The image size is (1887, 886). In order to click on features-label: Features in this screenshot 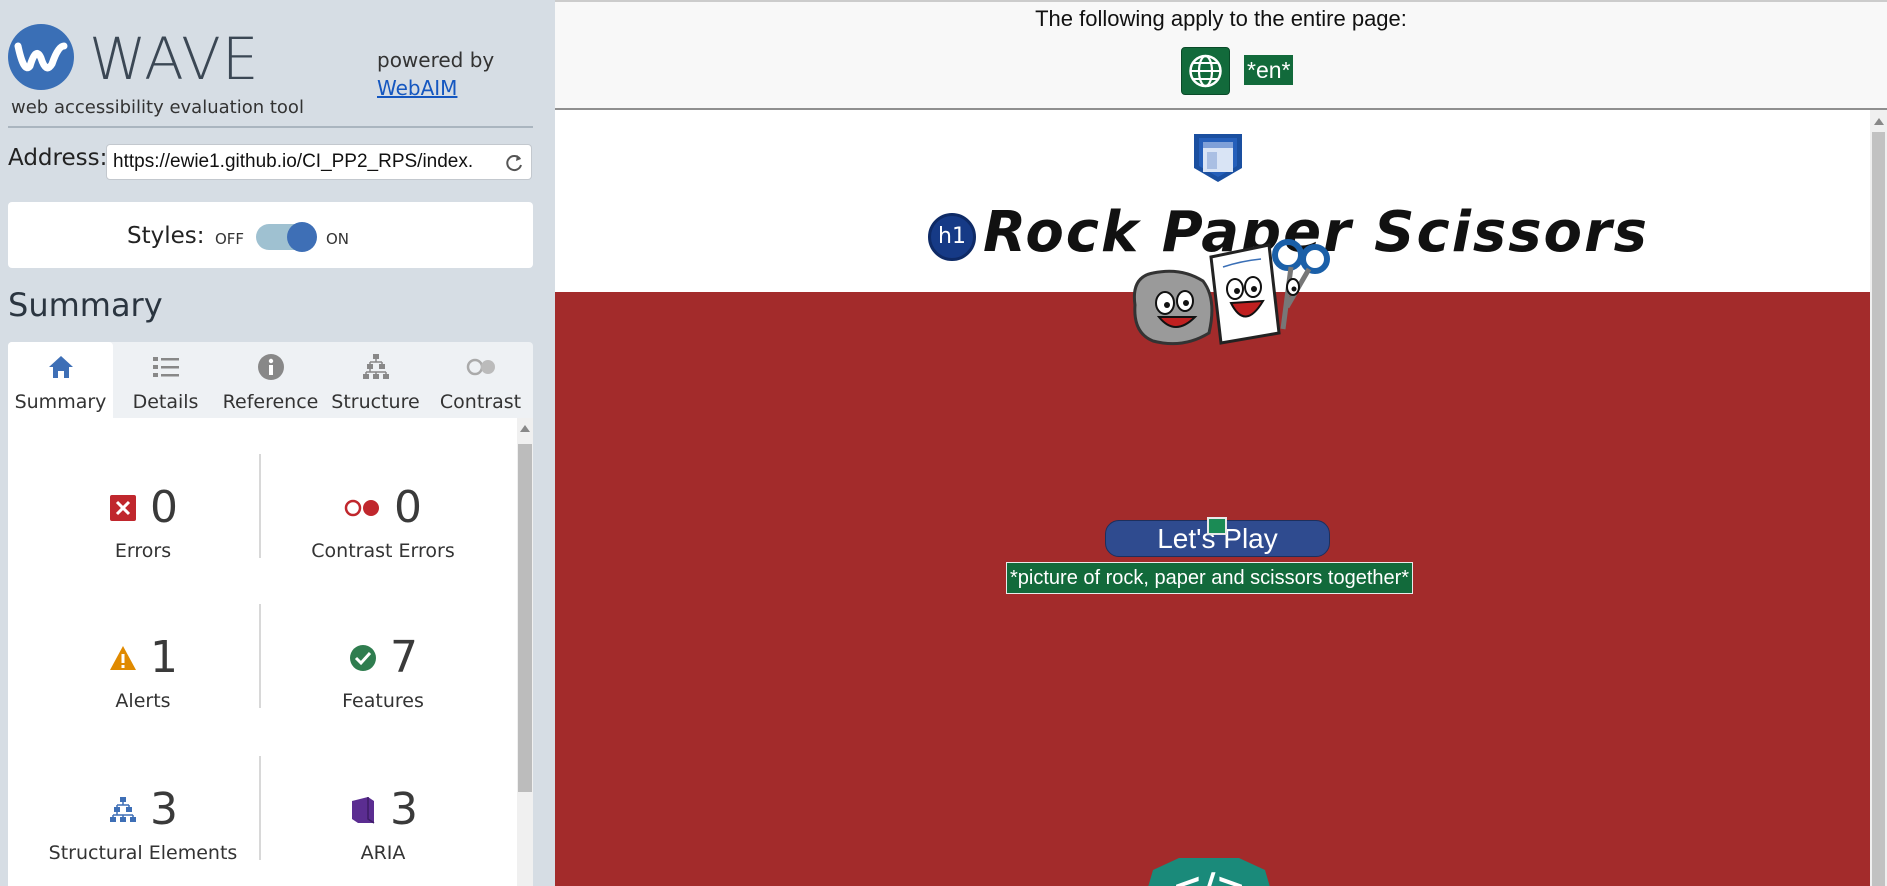, I will do `click(383, 701)`.